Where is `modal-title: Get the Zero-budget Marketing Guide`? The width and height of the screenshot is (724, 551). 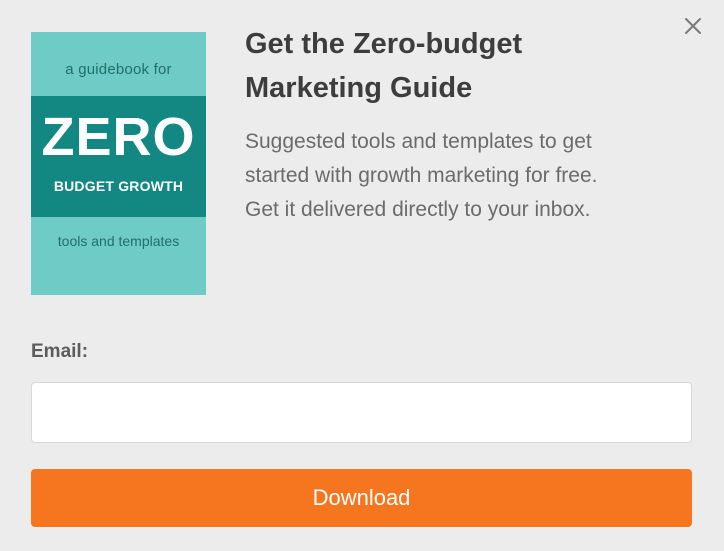
modal-title: Get the Zero-budget Marketing Guide is located at coordinates (455, 66).